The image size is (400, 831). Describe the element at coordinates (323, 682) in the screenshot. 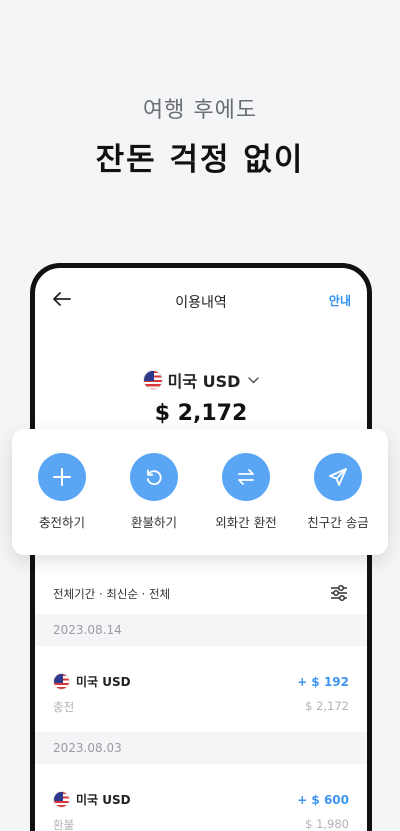

I see `transaction-amount: + $ 192` at that location.